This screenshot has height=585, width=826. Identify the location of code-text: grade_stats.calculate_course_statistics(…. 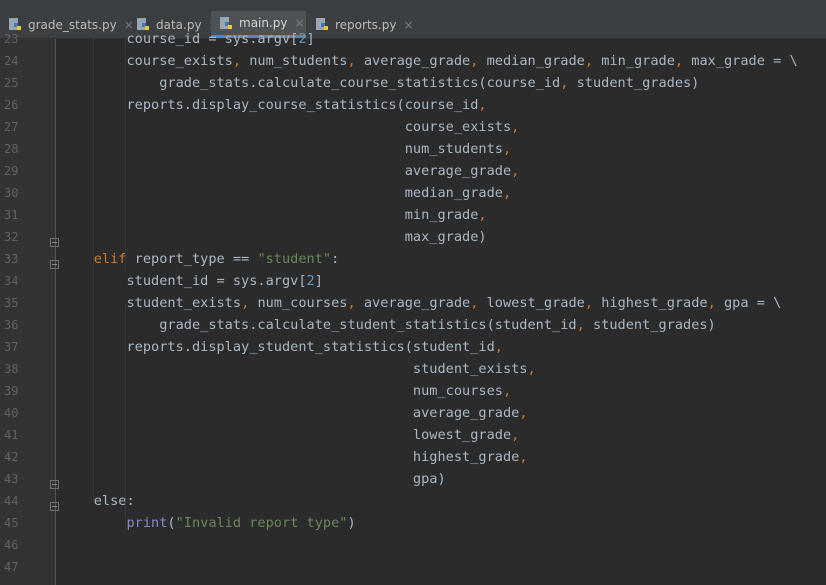
(380, 83).